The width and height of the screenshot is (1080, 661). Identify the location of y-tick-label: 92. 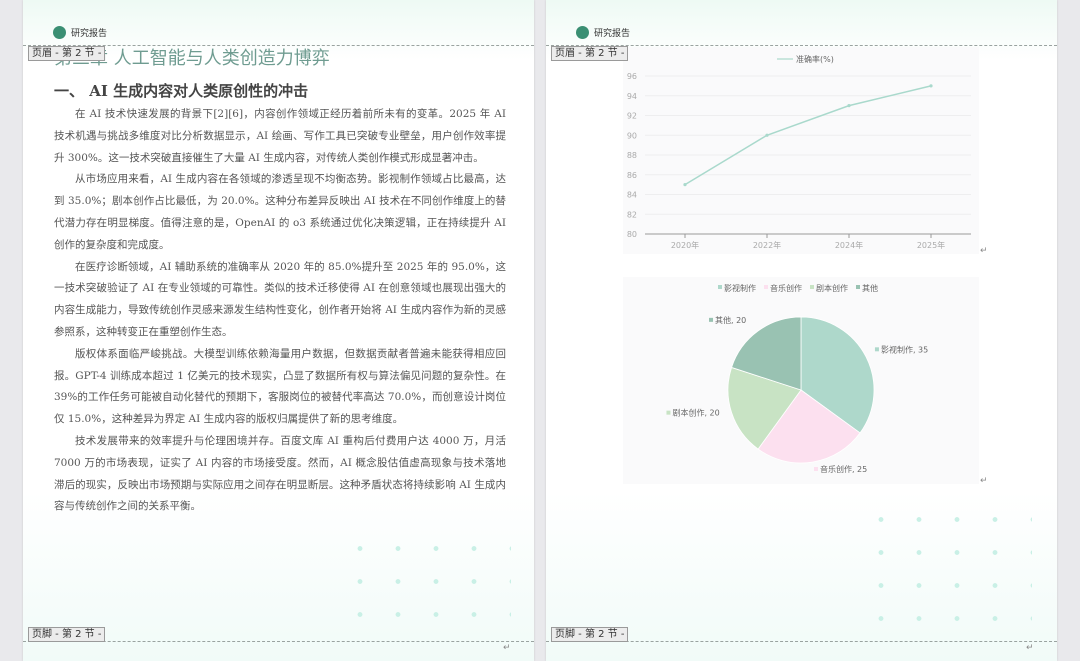
(632, 116).